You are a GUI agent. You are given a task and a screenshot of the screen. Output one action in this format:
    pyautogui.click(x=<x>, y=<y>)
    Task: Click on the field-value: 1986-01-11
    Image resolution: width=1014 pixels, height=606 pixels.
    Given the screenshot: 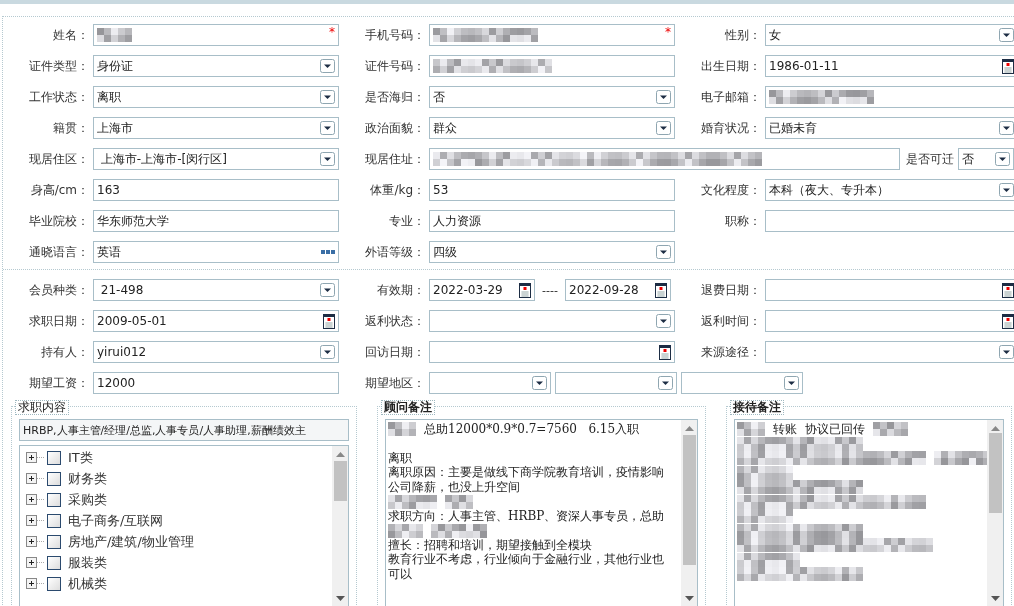 What is the action you would take?
    pyautogui.click(x=804, y=66)
    